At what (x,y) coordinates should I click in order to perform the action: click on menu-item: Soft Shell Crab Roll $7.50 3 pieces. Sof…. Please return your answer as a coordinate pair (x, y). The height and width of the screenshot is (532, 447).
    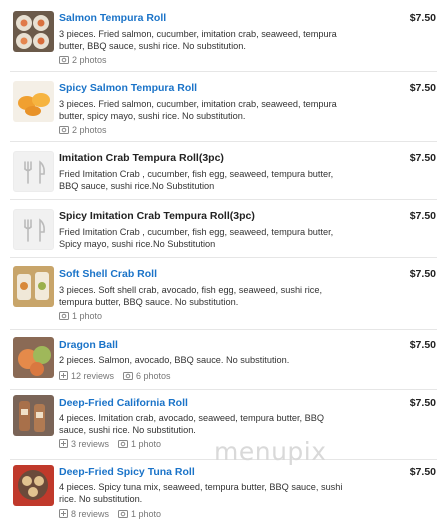
    Looking at the image, I should click on (223, 294).